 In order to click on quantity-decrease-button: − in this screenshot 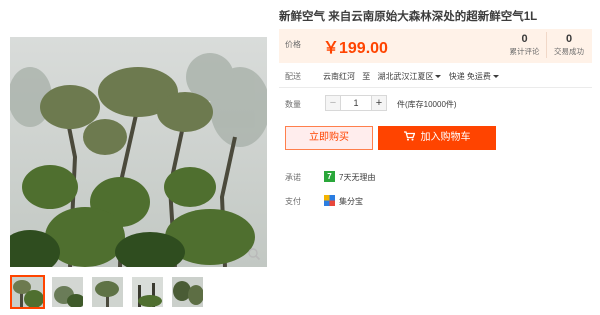, I will do `click(333, 103)`.